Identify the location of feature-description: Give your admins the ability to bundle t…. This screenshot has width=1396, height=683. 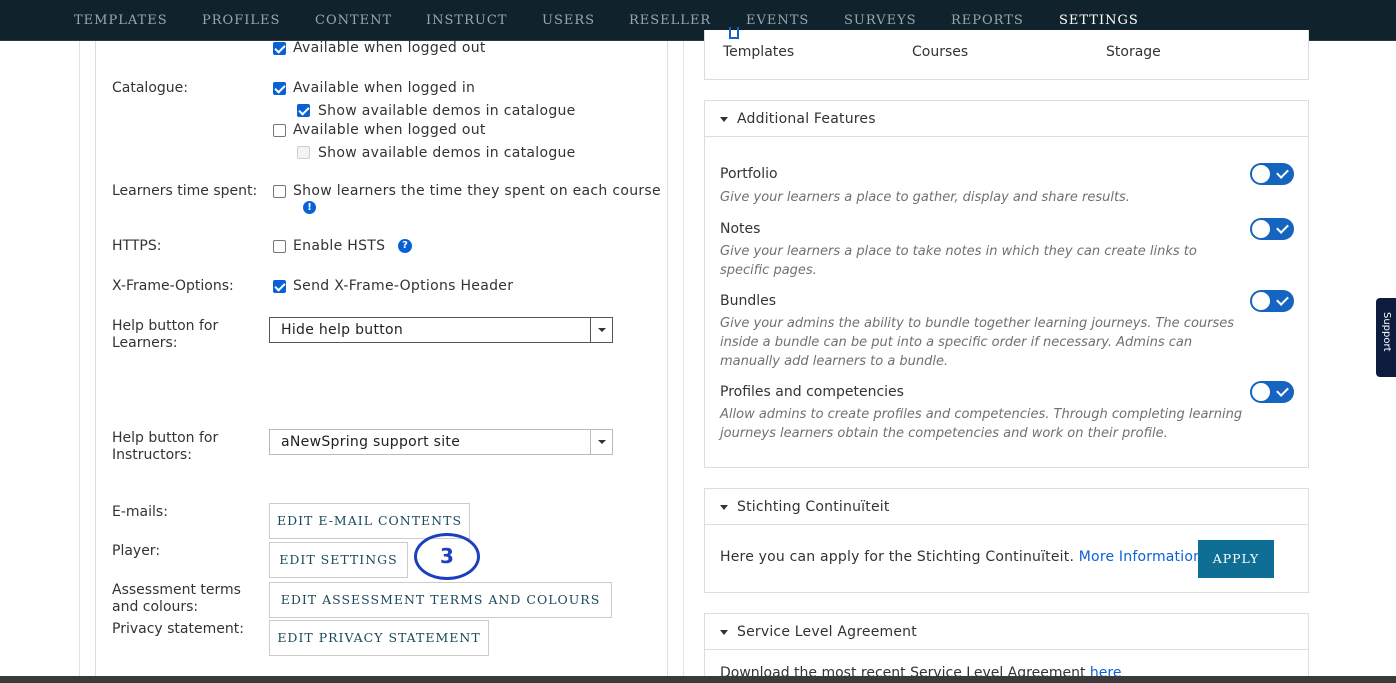
(977, 342).